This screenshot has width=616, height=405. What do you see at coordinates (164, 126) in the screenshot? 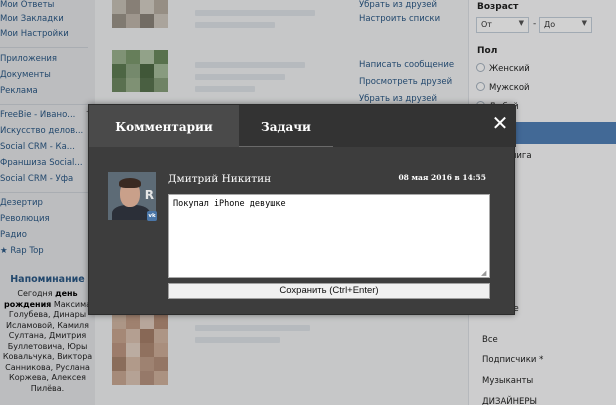
I see `tab-comments: Комментарии` at bounding box center [164, 126].